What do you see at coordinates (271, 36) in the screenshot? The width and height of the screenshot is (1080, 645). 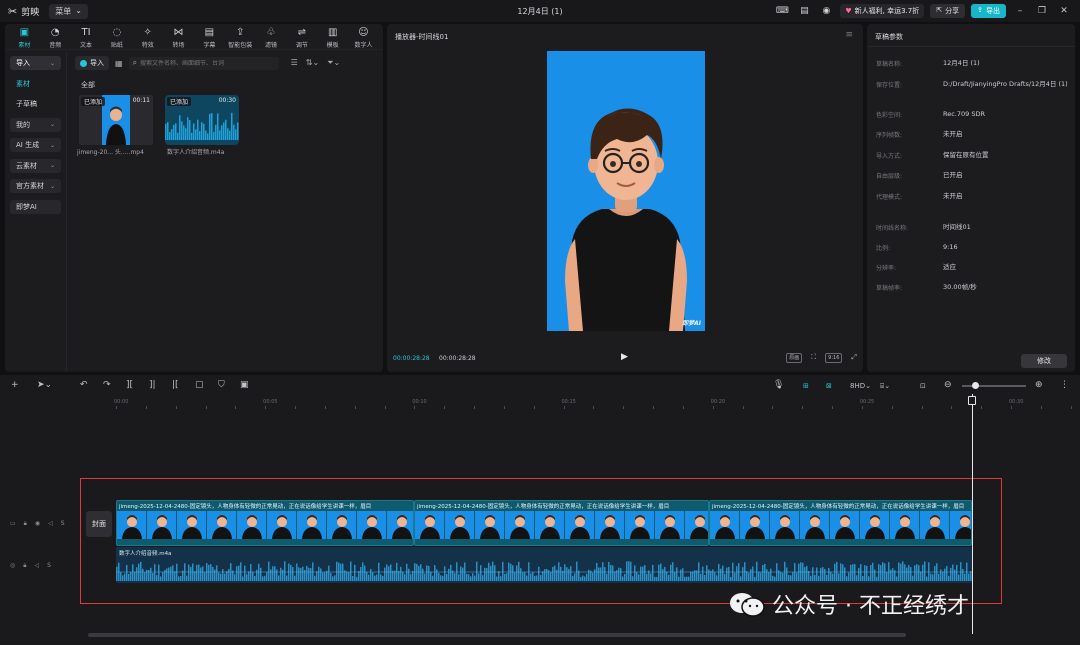 I see `tab-filter: ♧ 滤镜` at bounding box center [271, 36].